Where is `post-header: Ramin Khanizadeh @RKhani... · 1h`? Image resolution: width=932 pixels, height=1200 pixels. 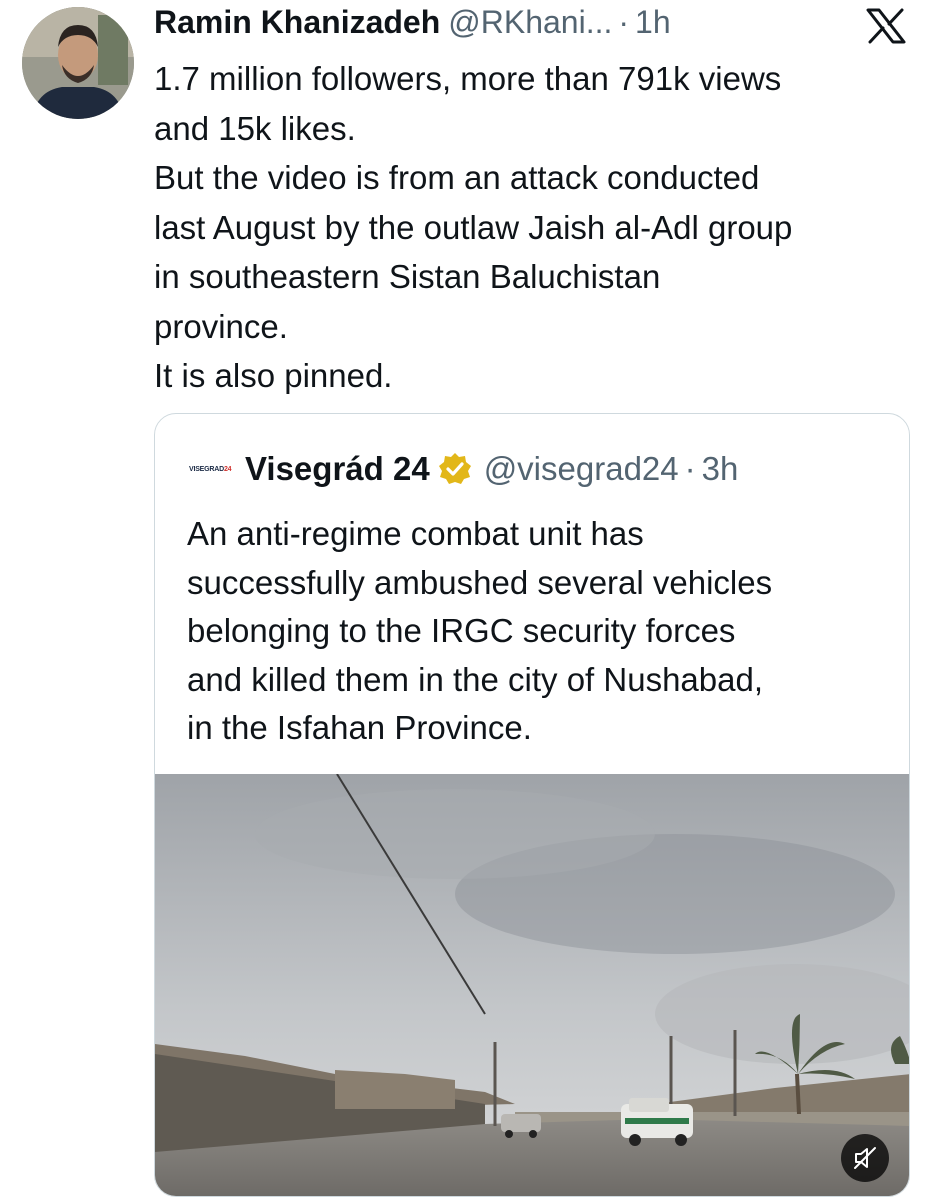
post-header: Ramin Khanizadeh @RKhani... · 1h is located at coordinates (503, 26).